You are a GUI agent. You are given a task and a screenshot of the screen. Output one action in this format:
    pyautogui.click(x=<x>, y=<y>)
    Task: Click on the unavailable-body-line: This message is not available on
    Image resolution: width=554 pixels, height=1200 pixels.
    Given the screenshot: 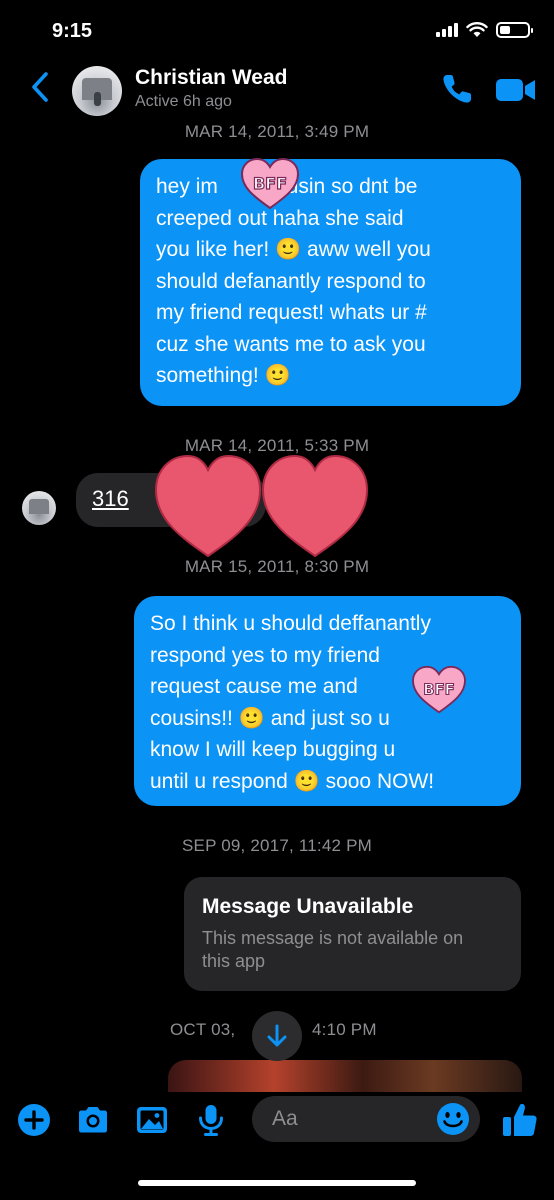 What is the action you would take?
    pyautogui.click(x=333, y=938)
    